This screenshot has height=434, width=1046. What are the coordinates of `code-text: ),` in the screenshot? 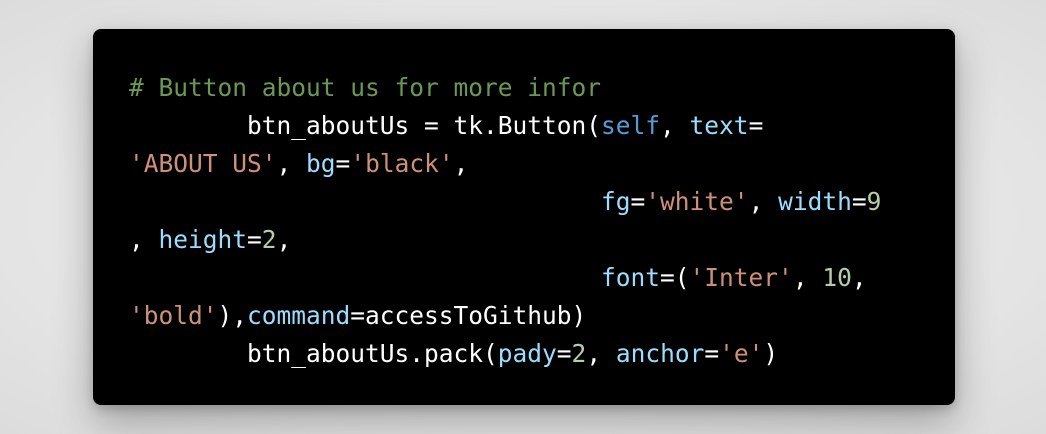 It's located at (232, 315).